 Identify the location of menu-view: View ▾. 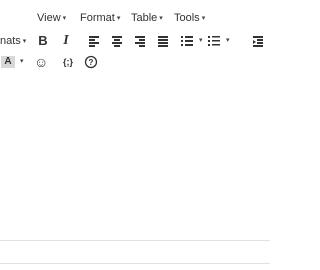
(51, 18).